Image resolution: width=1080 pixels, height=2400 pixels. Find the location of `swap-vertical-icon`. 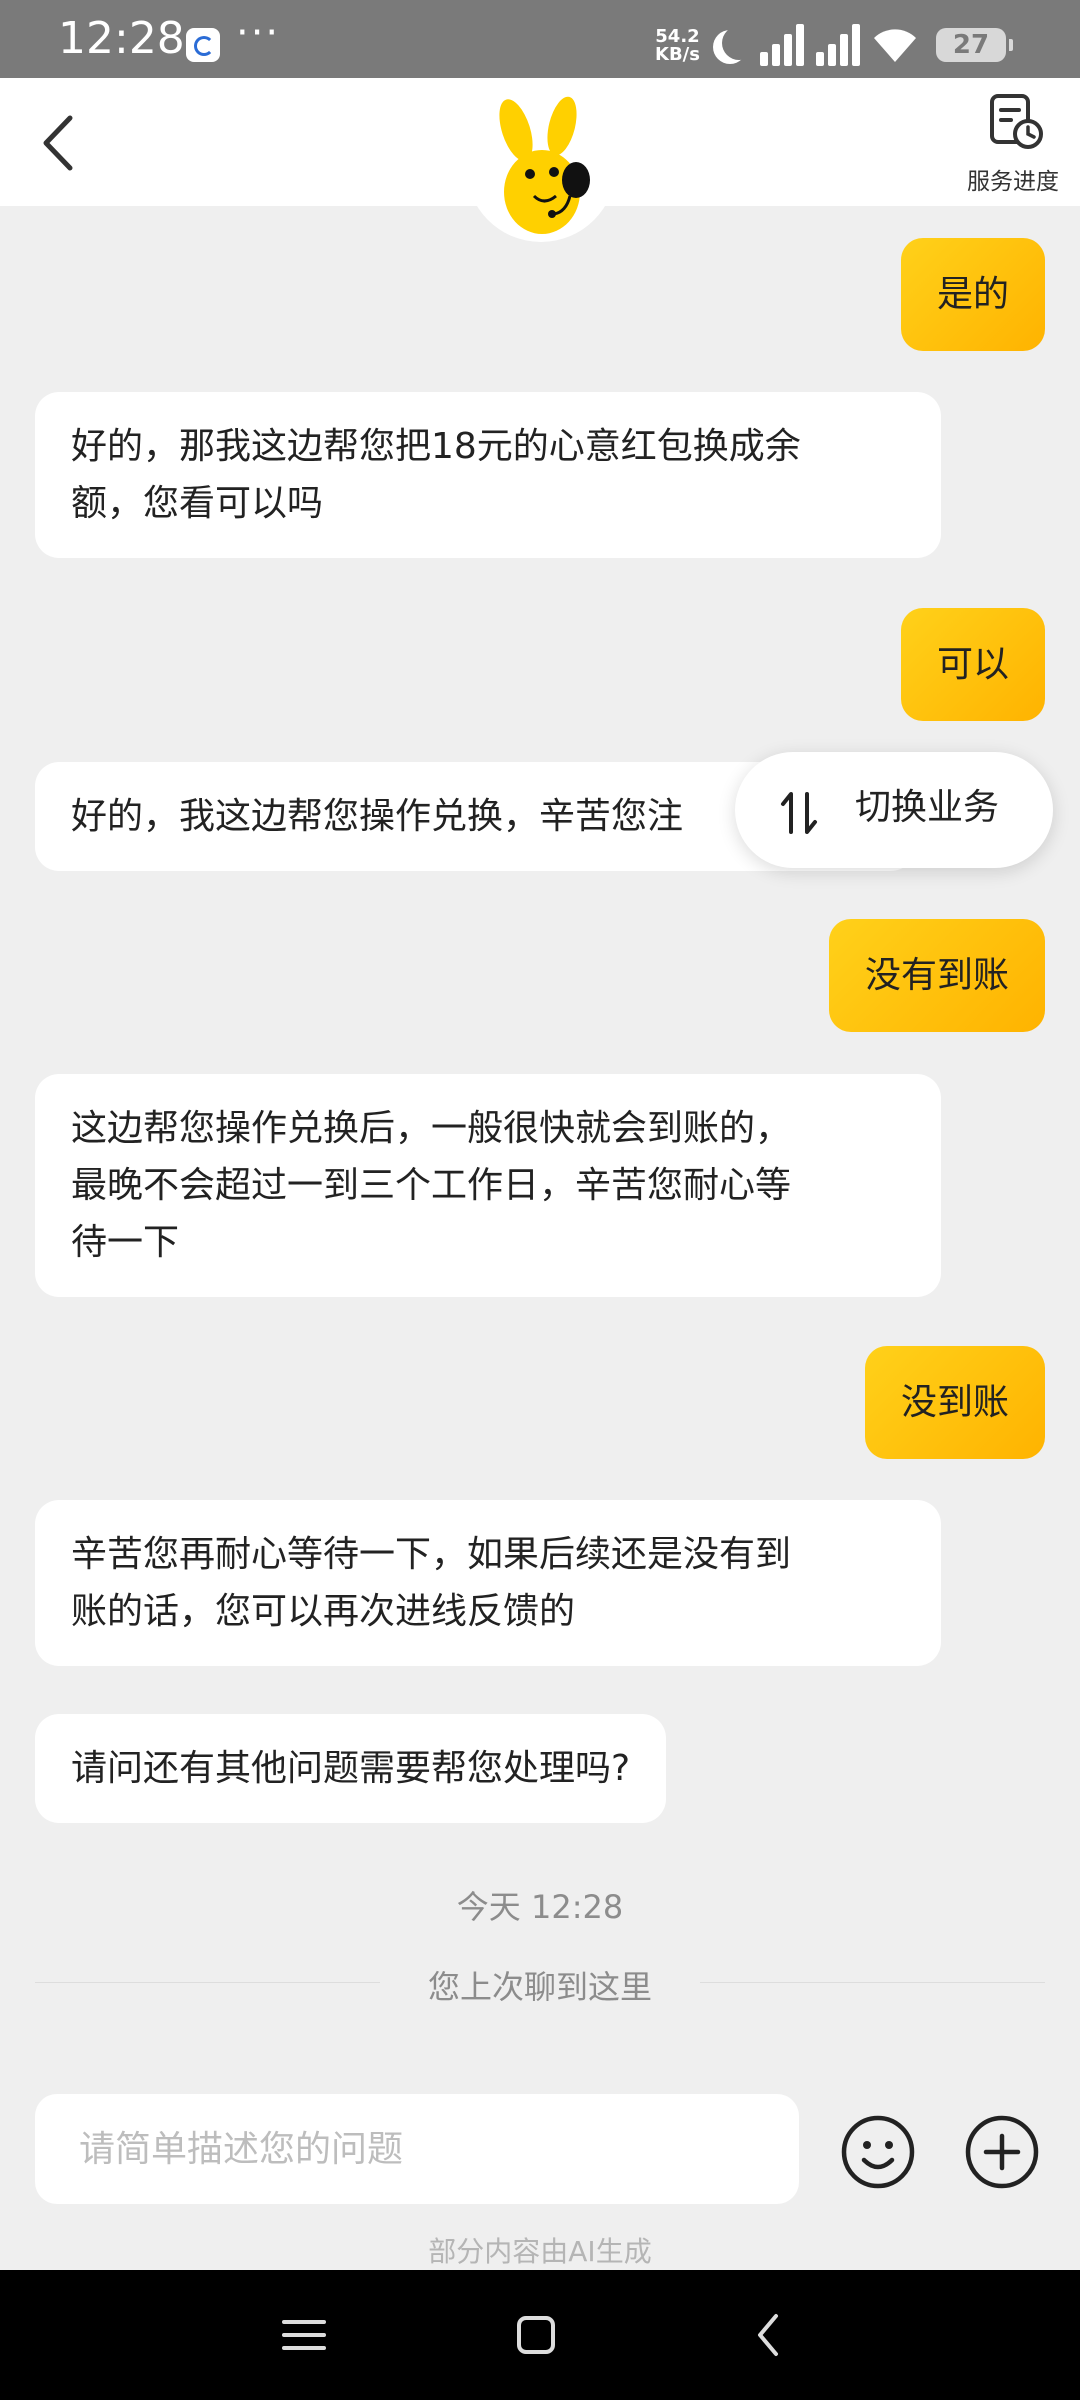

swap-vertical-icon is located at coordinates (799, 813).